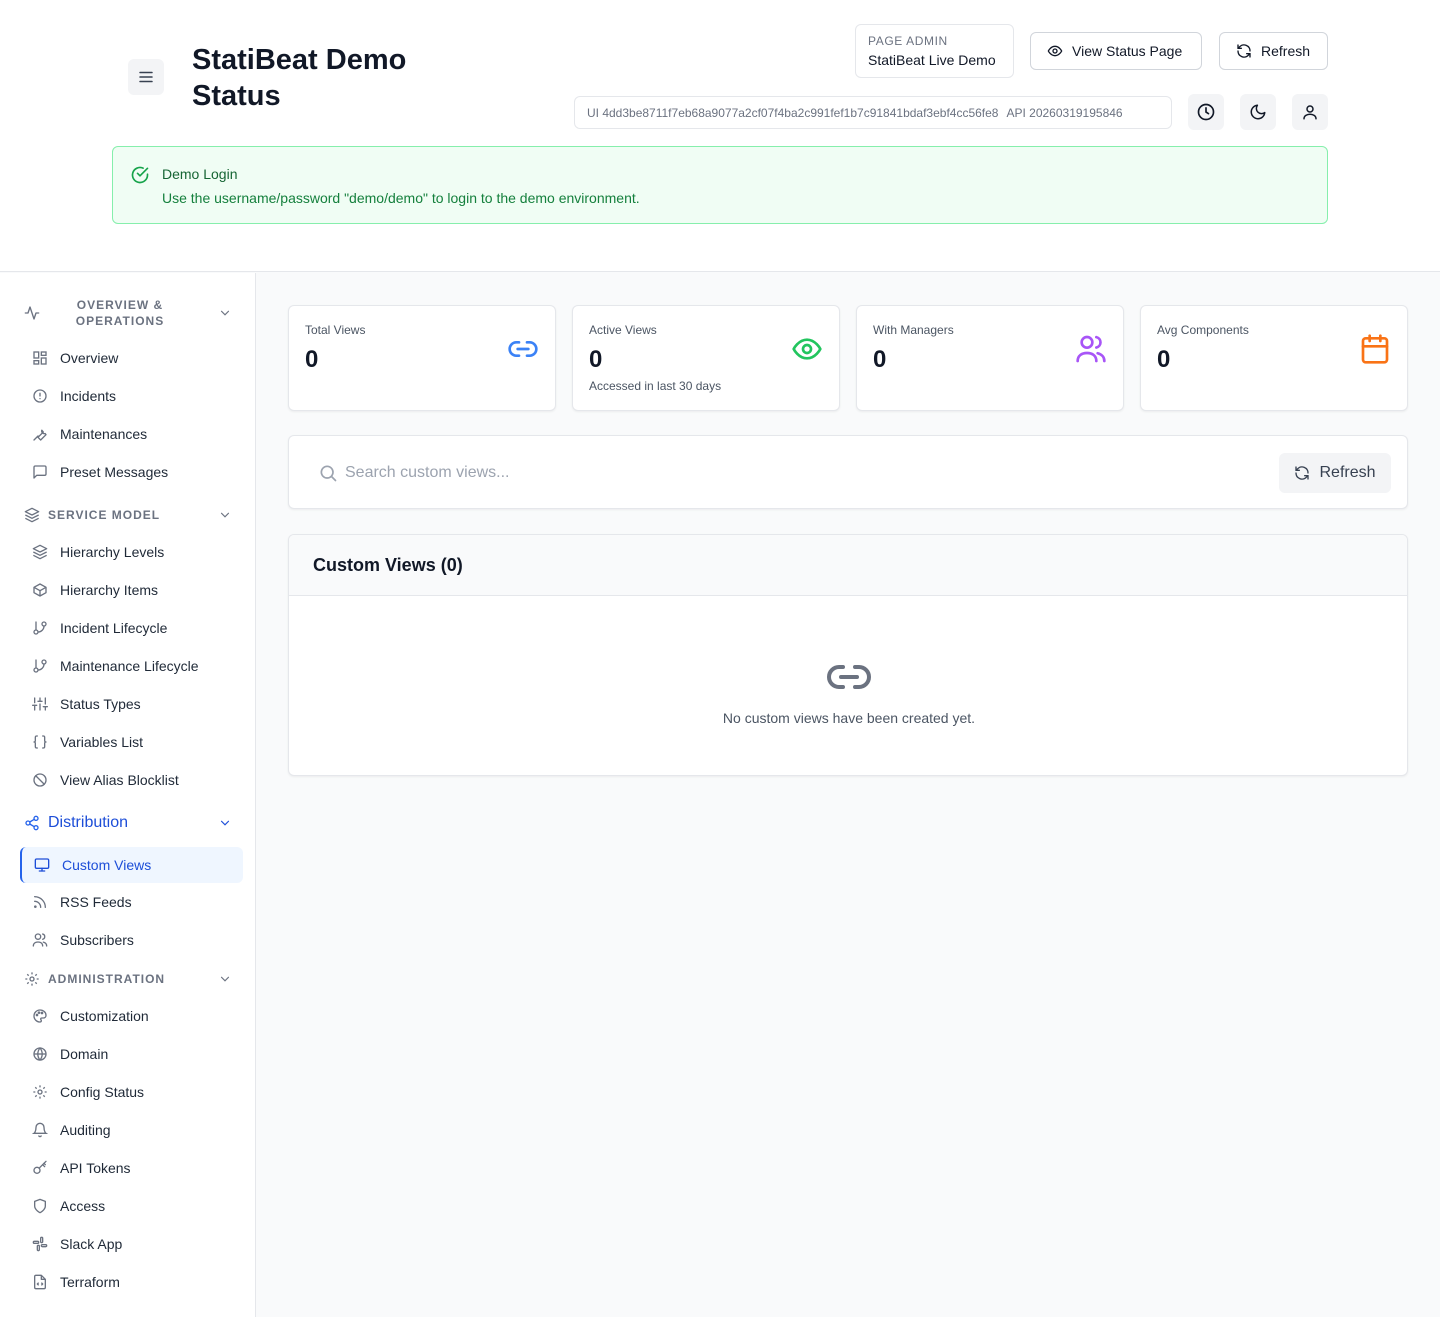 The width and height of the screenshot is (1440, 1317). I want to click on sidebar-item-view-alias-blocklist: View Alias Blocklist, so click(131, 780).